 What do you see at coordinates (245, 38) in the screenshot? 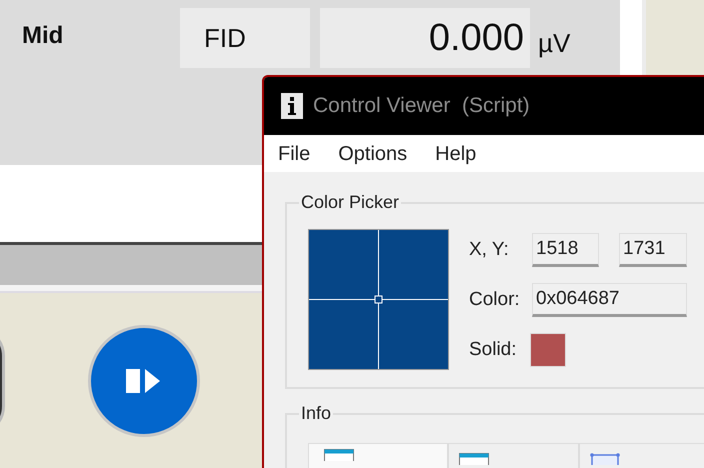
I see `mode-field: FID` at bounding box center [245, 38].